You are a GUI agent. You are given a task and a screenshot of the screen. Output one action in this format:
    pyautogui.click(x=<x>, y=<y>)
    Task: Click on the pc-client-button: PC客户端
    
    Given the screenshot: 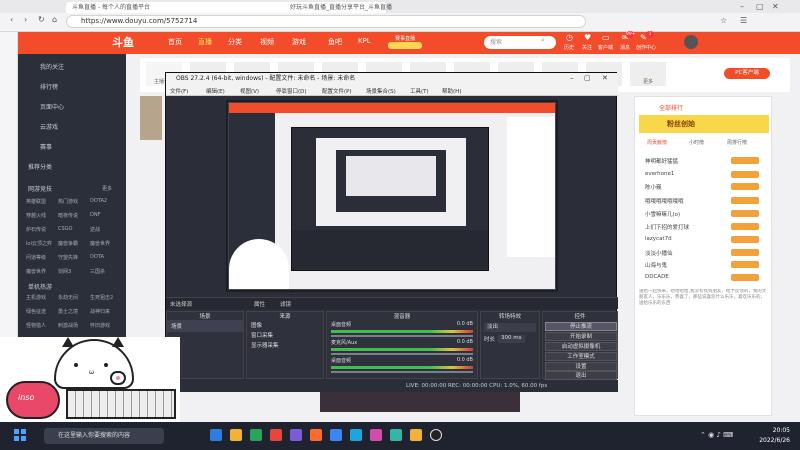 What is the action you would take?
    pyautogui.click(x=747, y=73)
    